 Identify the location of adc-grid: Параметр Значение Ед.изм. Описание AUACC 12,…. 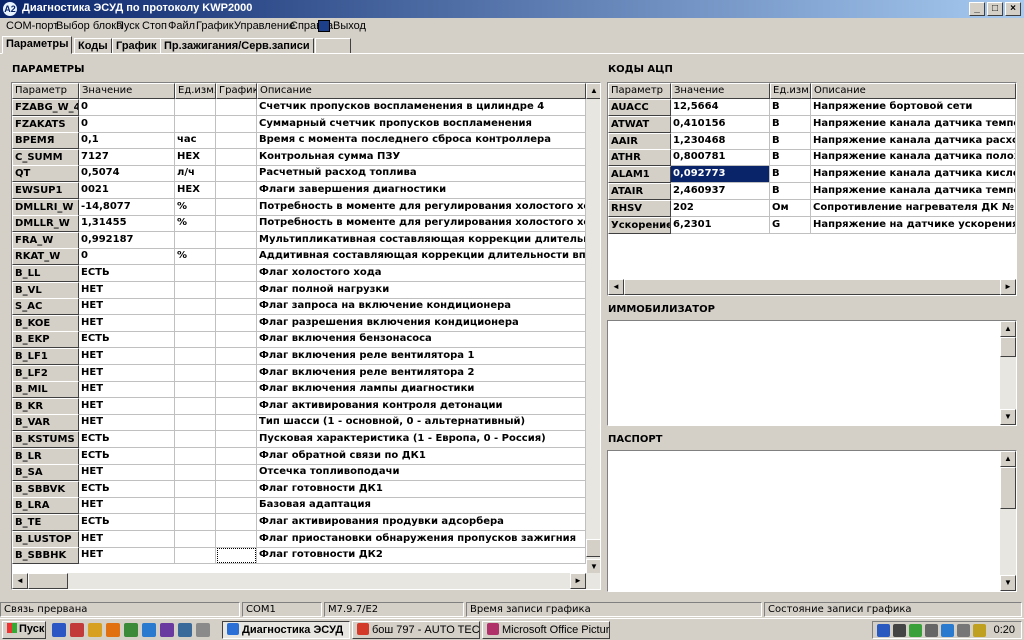
(812, 189).